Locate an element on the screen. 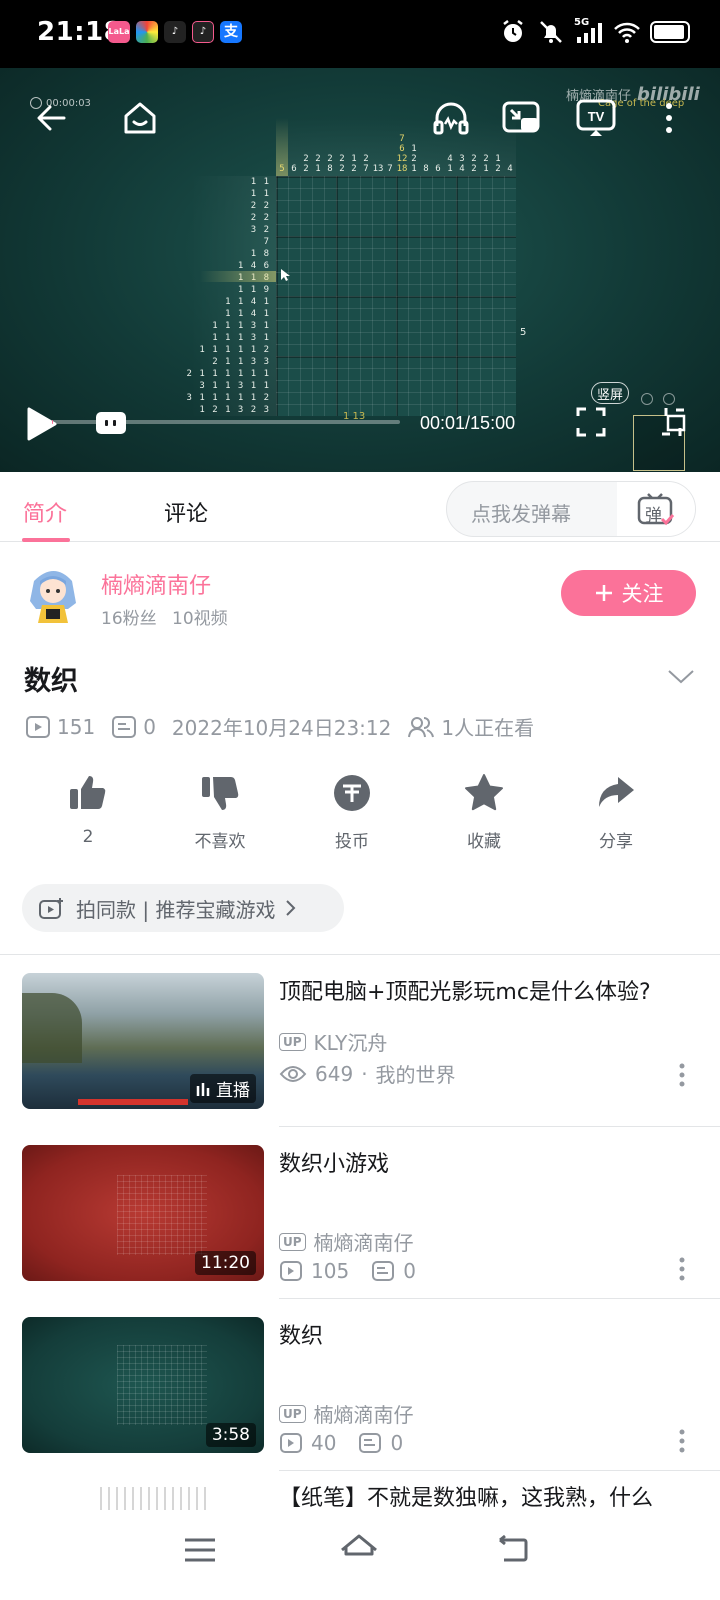 The height and width of the screenshot is (1600, 720). signal-5g-icon: 5G is located at coordinates (589, 32).